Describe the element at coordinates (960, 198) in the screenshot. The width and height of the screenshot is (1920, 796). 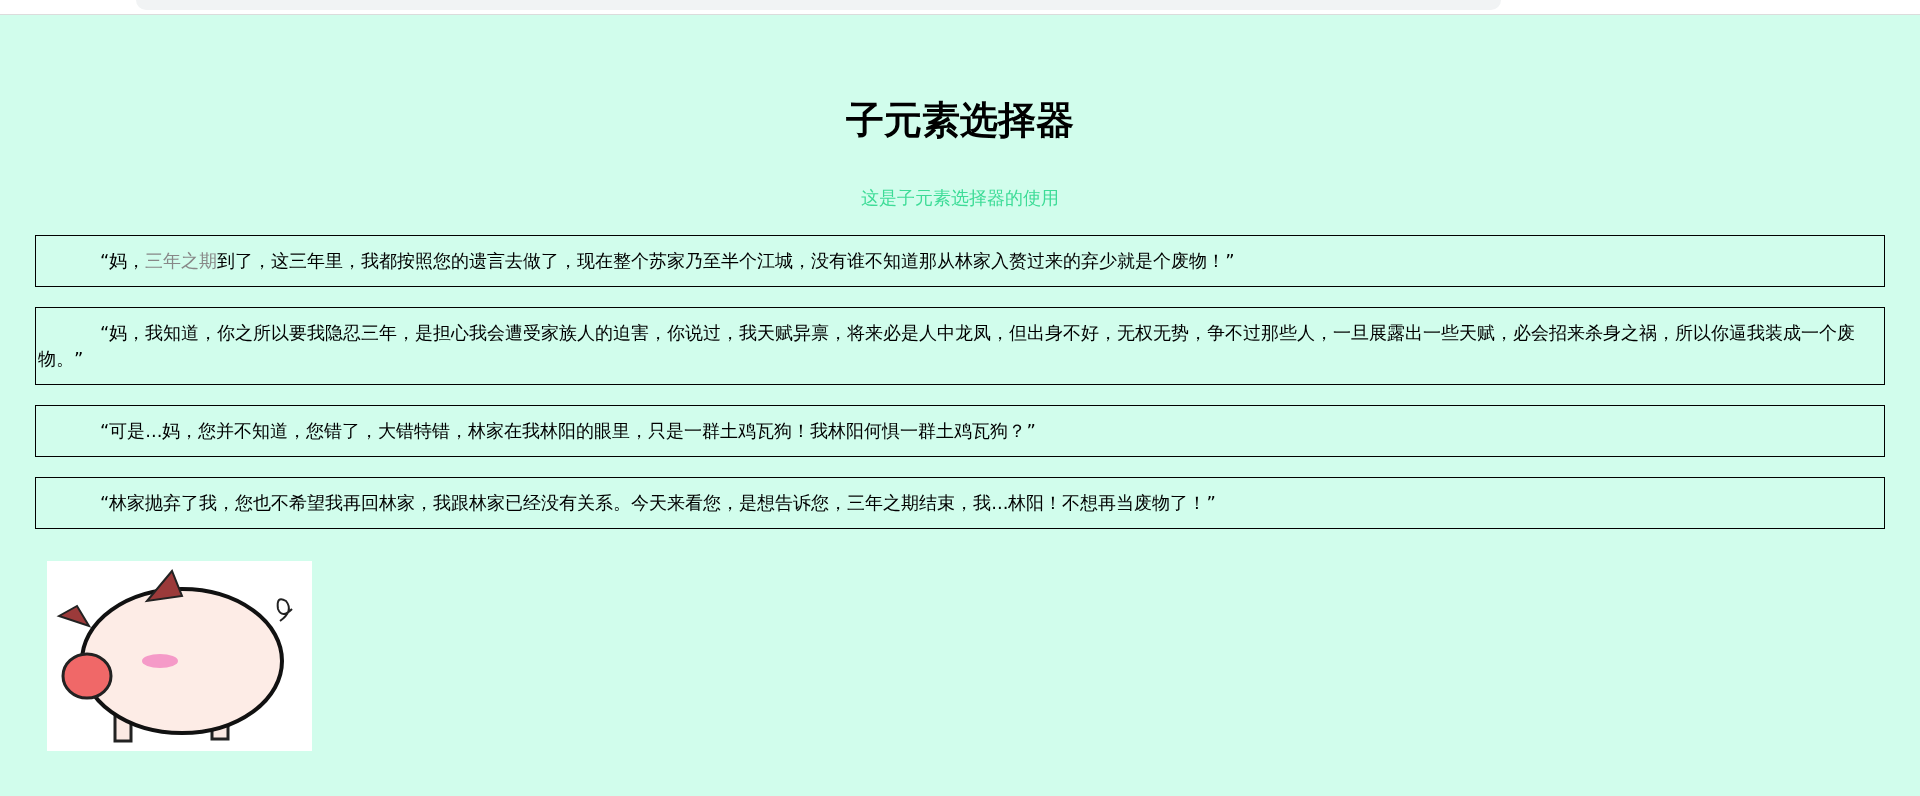
I see `subtitle-text: 这是子元素选择器的使用` at that location.